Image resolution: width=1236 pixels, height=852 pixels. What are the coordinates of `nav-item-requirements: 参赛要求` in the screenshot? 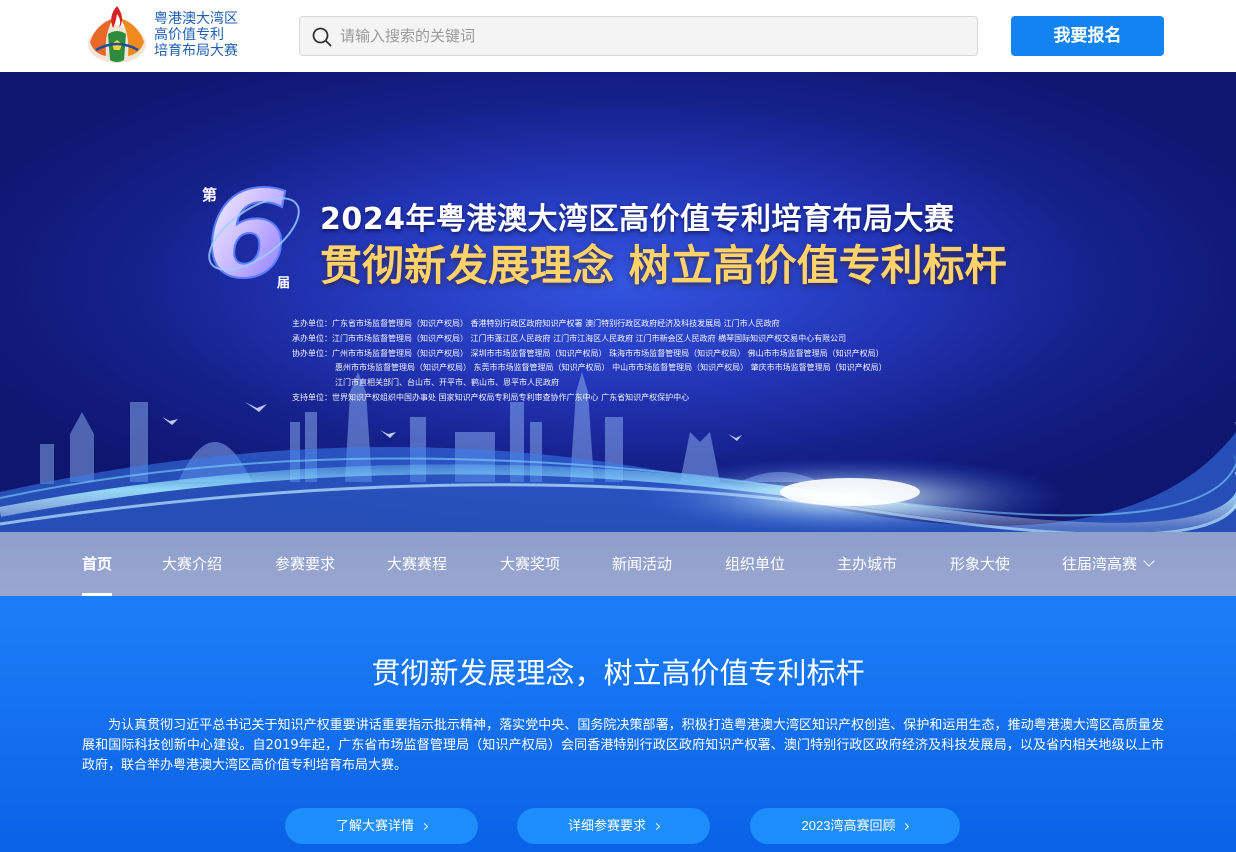 It's located at (305, 564).